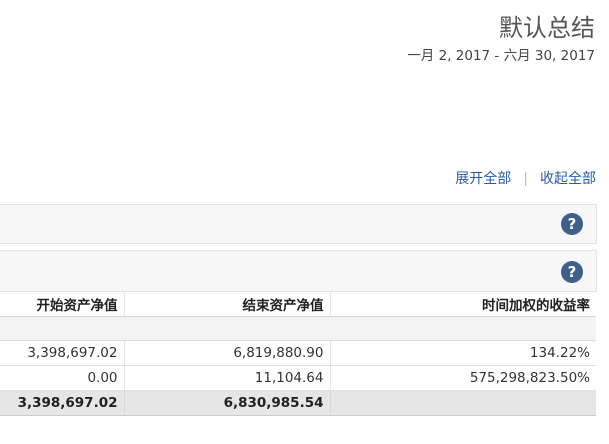 This screenshot has height=444, width=609. I want to click on table-cell: 575,298,823.50%, so click(463, 378).